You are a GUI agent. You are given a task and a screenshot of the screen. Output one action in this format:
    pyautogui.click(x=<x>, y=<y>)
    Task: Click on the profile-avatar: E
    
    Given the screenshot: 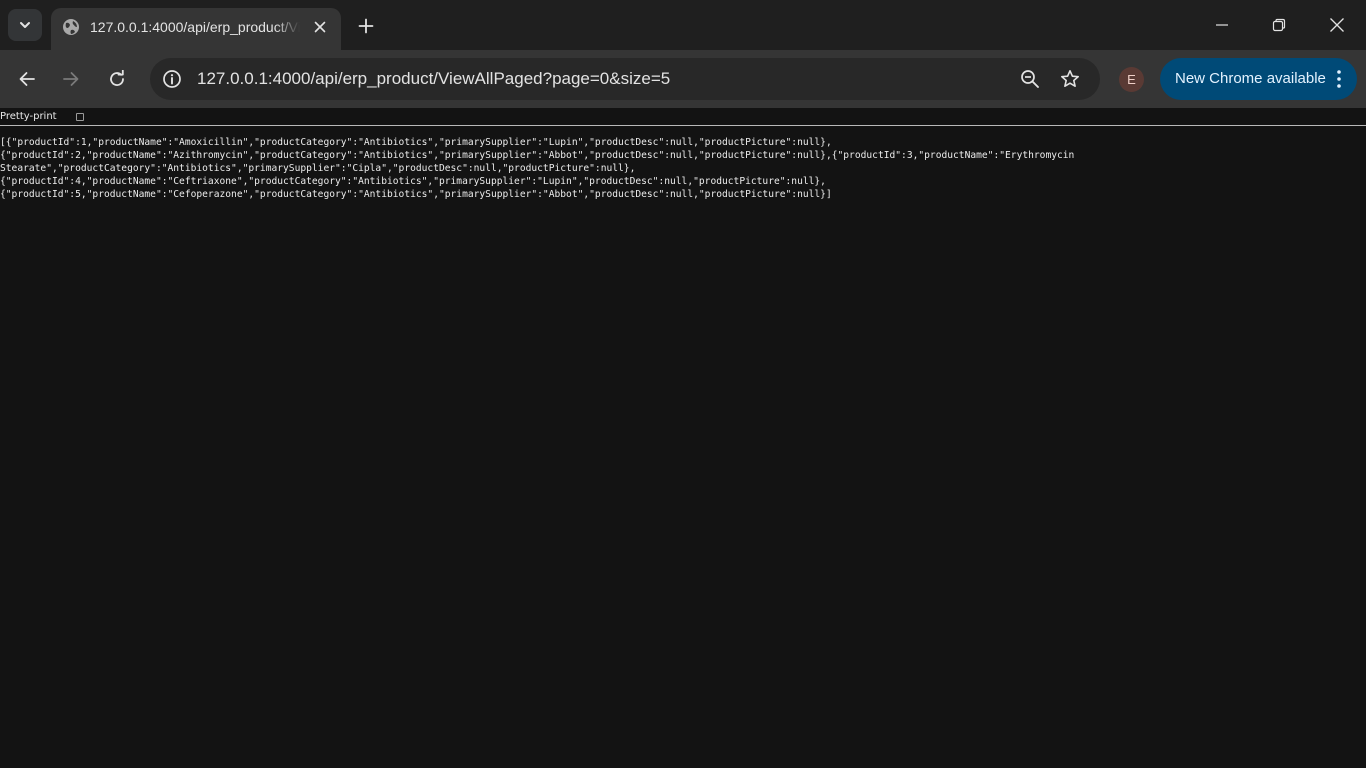 What is the action you would take?
    pyautogui.click(x=1131, y=79)
    